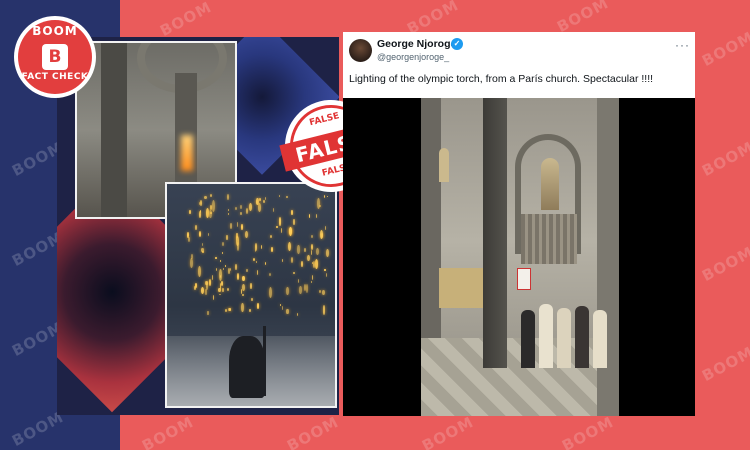 This screenshot has height=450, width=750. Describe the element at coordinates (187, 153) in the screenshot. I see `torch-glow` at that location.